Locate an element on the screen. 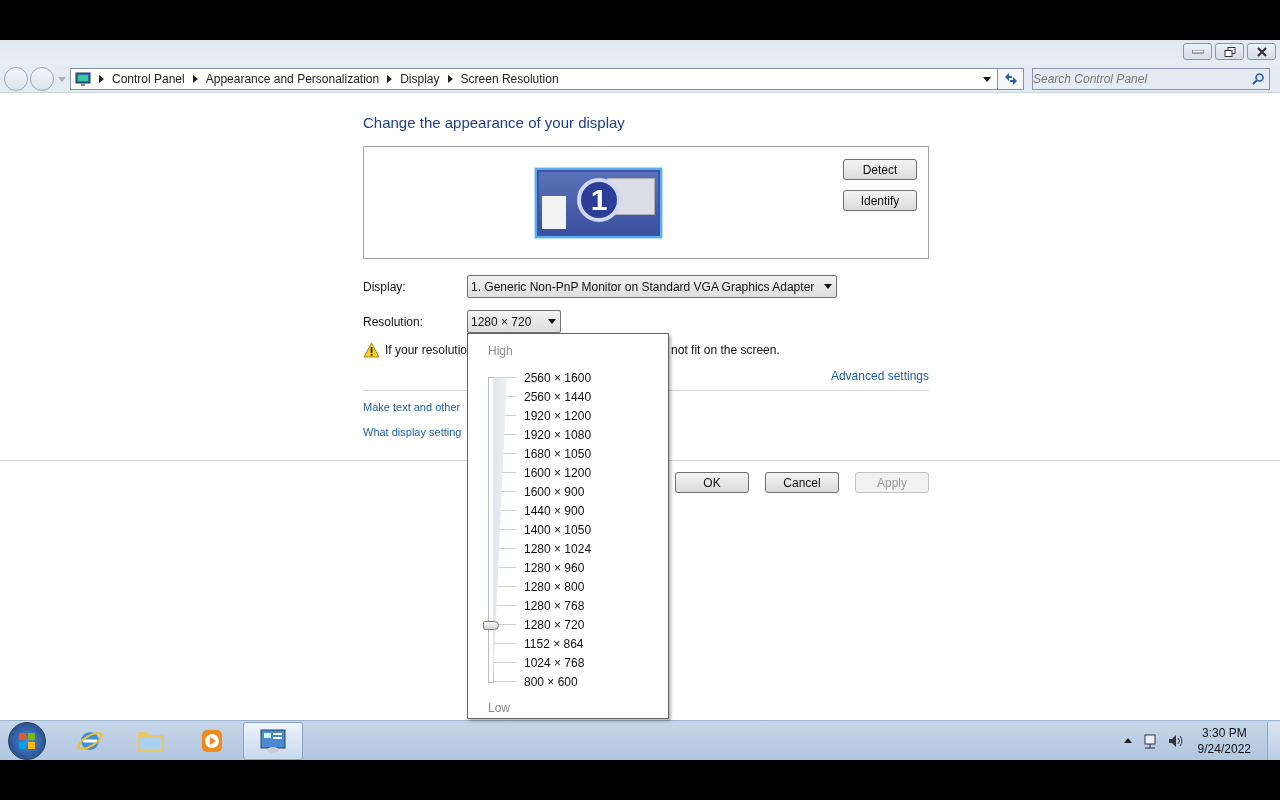 The image size is (1280, 800). resolution-option: 1280 × 800 is located at coordinates (554, 586).